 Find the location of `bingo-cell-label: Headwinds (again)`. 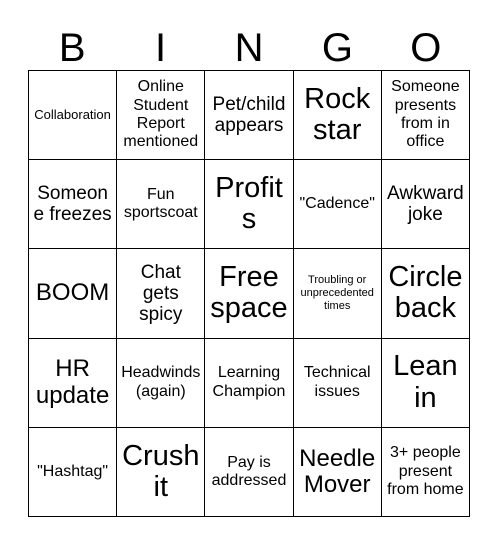

bingo-cell-label: Headwinds (again) is located at coordinates (161, 382).